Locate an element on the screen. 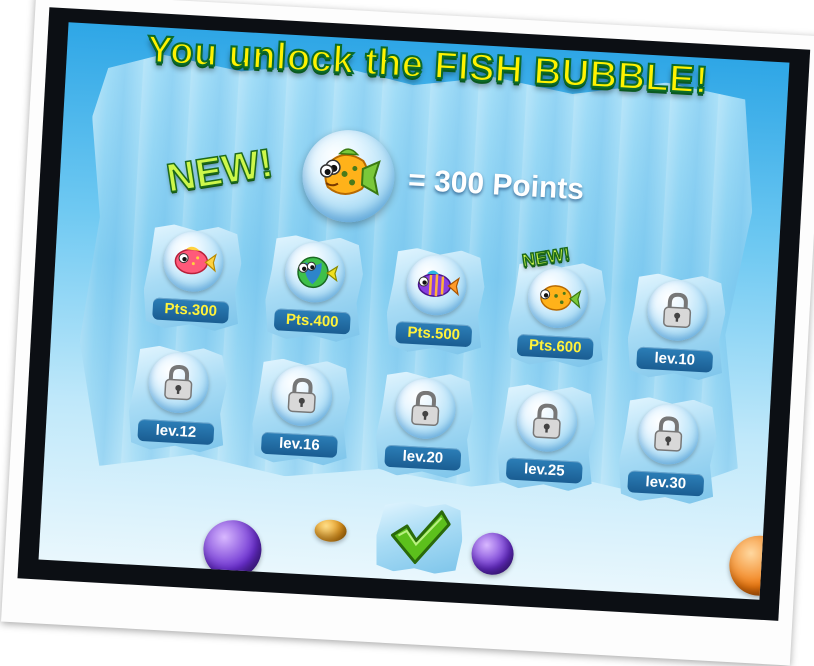  locked-tile: lev.16 is located at coordinates (301, 411).